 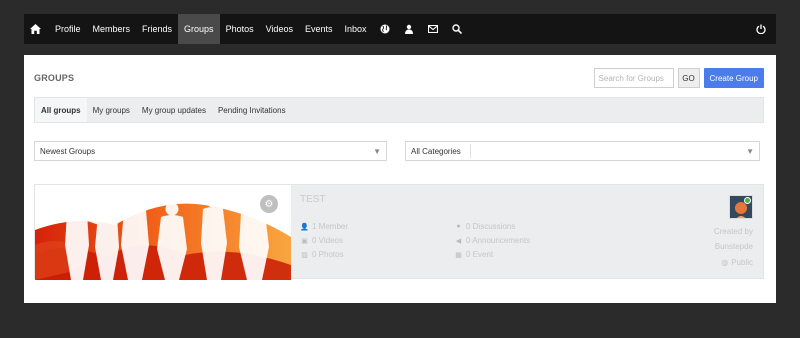 I want to click on category-select: All Categories ▼, so click(x=582, y=151).